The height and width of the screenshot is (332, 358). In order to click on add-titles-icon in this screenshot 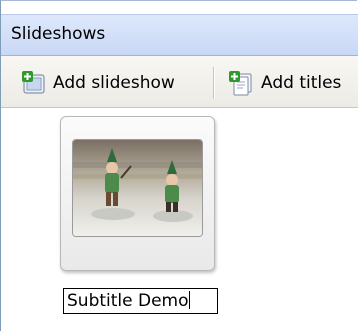, I will do `click(240, 83)`.